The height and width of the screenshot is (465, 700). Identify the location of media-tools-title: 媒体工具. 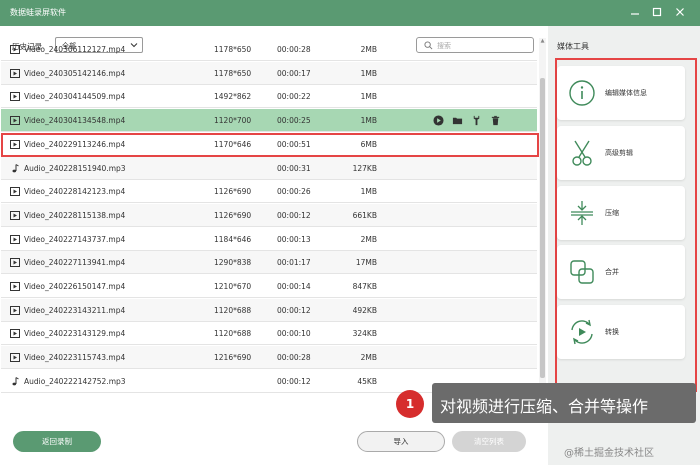
(573, 46).